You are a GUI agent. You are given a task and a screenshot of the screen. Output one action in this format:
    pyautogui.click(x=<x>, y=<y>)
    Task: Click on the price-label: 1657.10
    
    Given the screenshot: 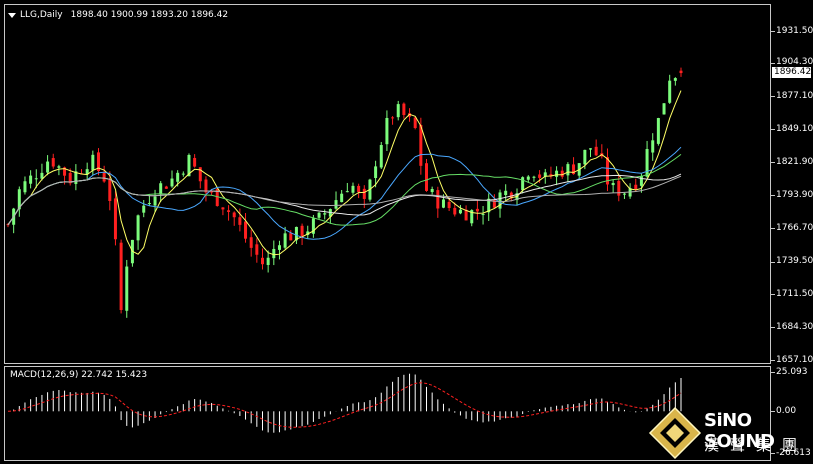 What is the action you would take?
    pyautogui.click(x=794, y=360)
    